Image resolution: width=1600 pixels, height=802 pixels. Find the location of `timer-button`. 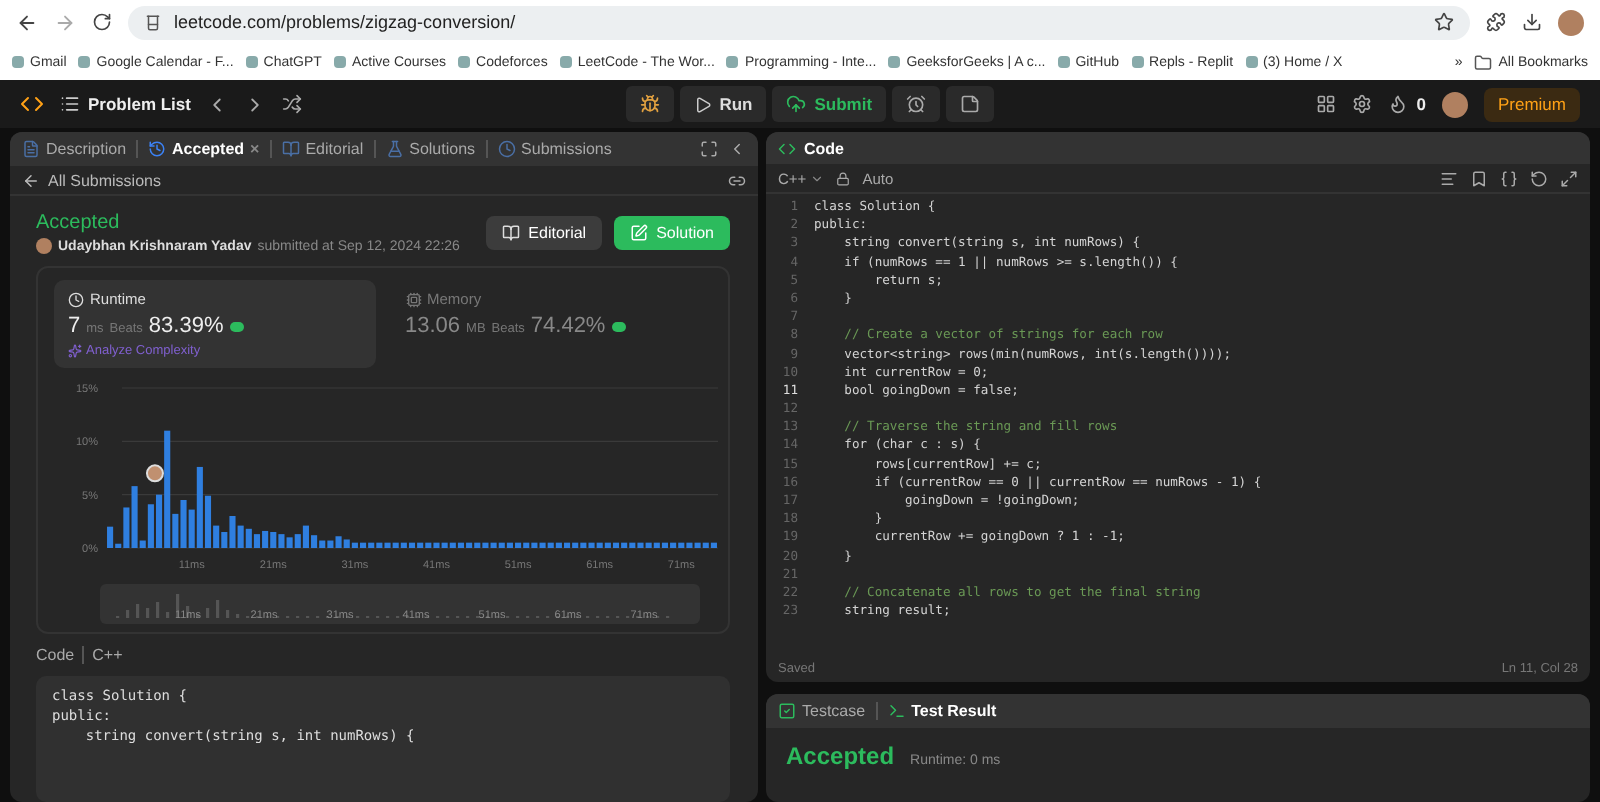

timer-button is located at coordinates (916, 104).